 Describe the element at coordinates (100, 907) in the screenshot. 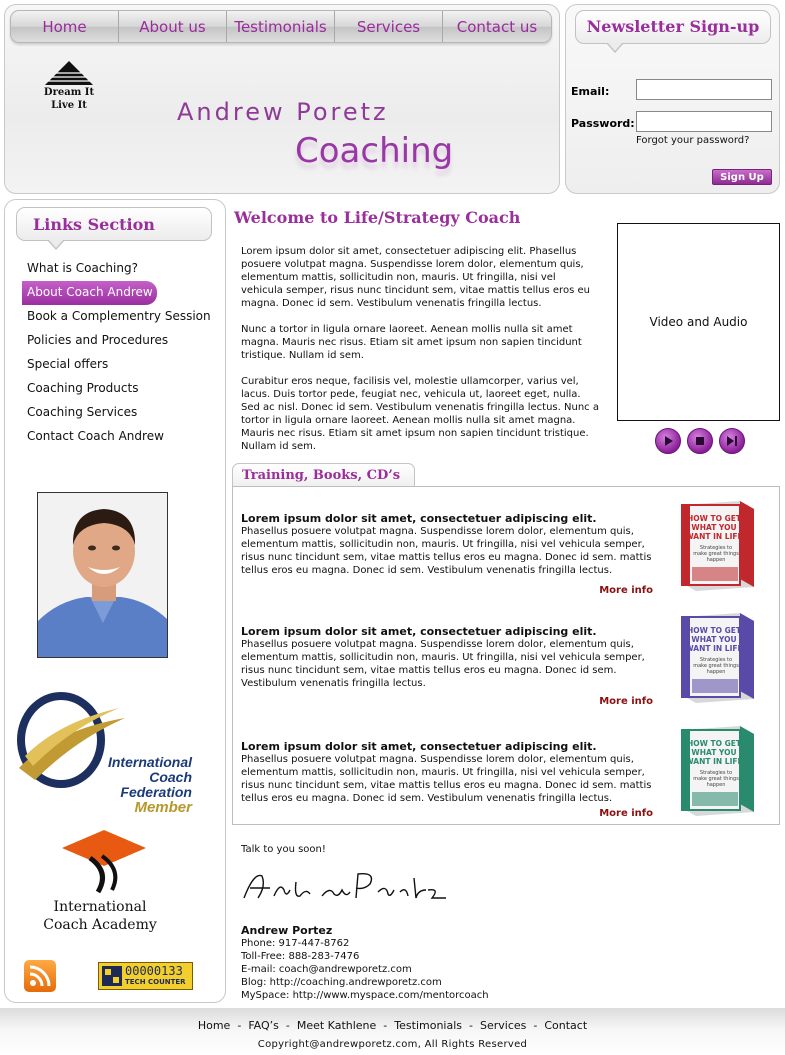

I see `ica-line-1: International` at that location.